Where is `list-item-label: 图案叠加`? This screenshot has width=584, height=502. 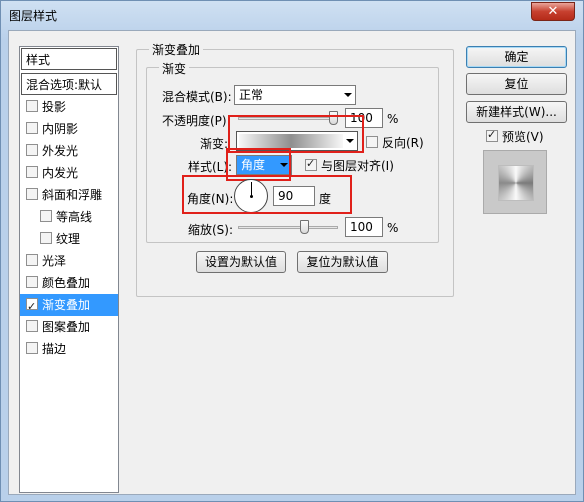
list-item-label: 图案叠加 is located at coordinates (66, 327).